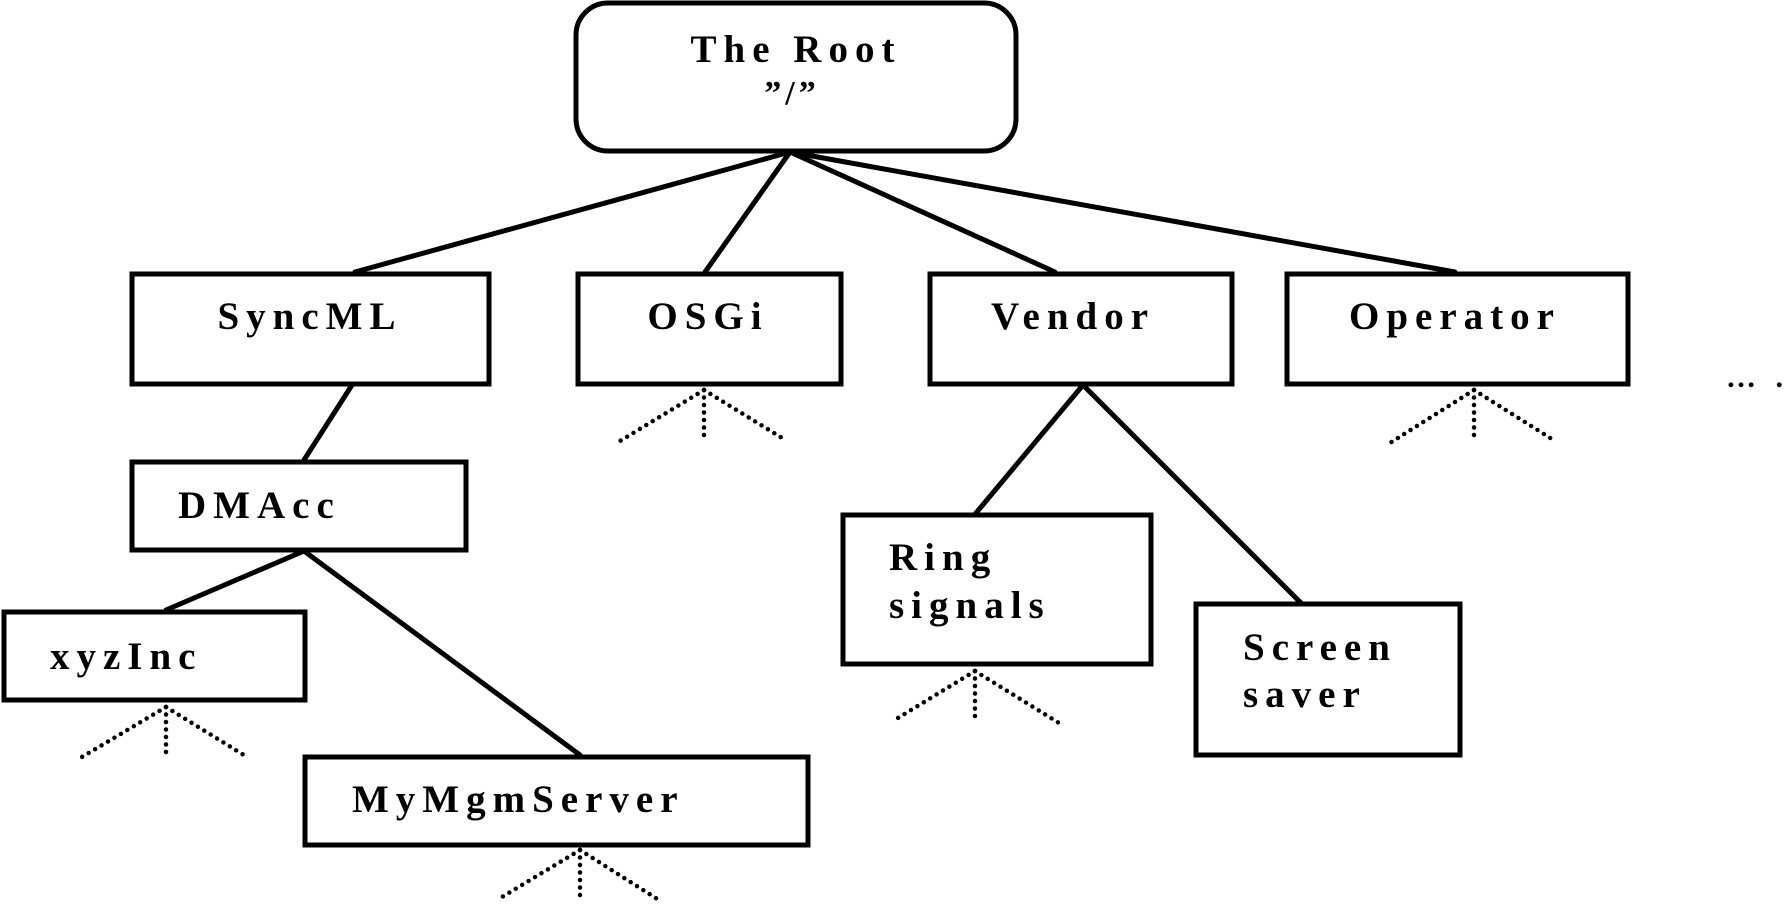 This screenshot has height=905, width=1792. I want to click on node-dmacc-label: DMAcc, so click(259, 505).